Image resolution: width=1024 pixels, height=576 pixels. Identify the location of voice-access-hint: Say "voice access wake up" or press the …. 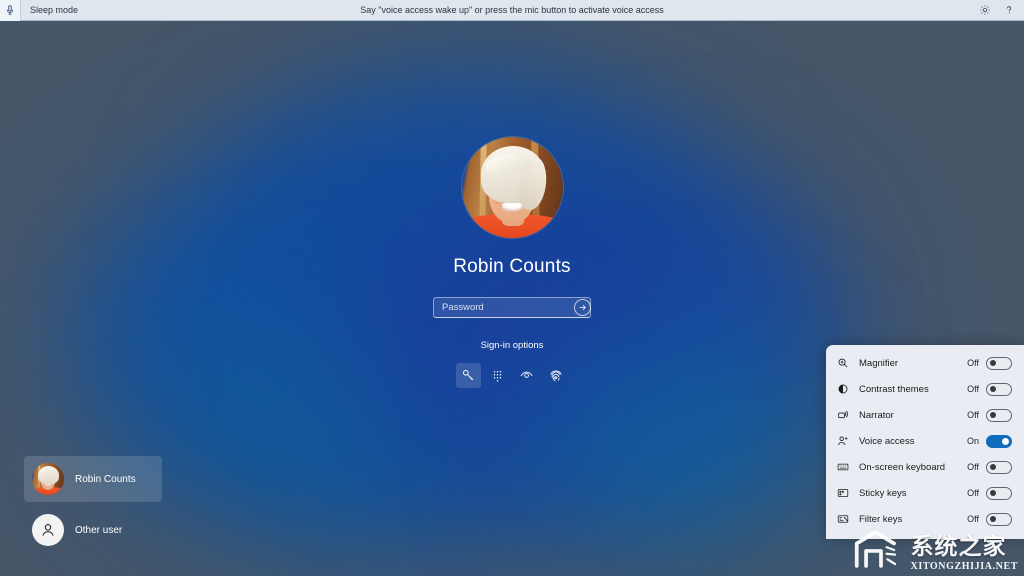
(512, 10).